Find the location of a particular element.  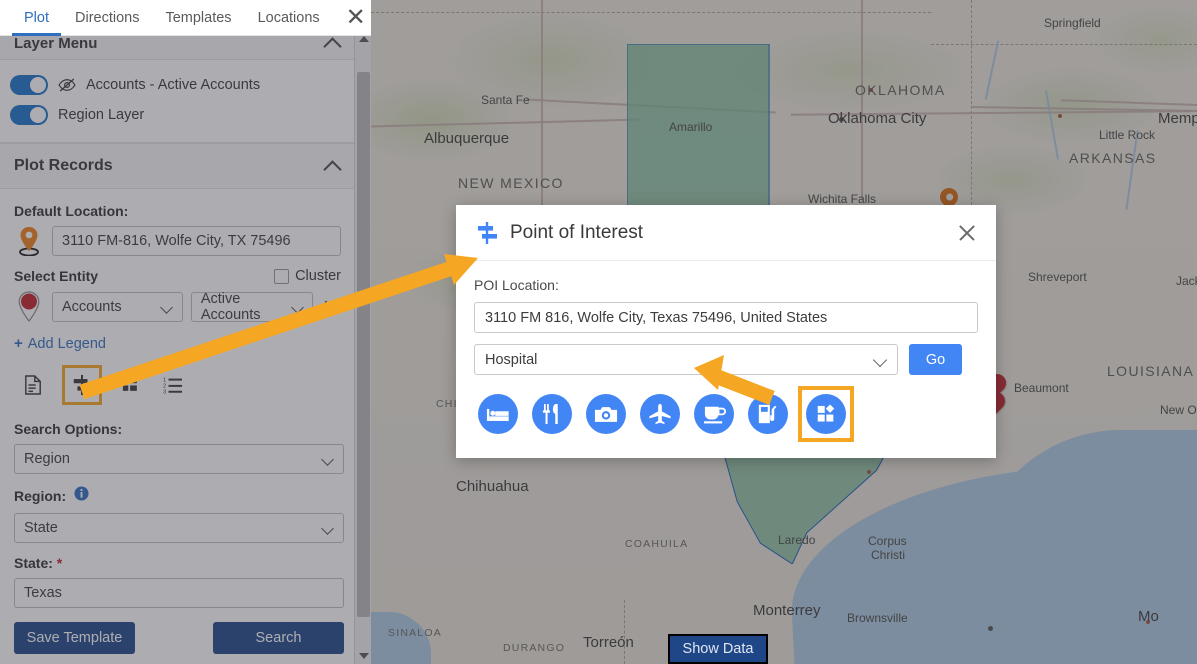

panel-tabbar: Plot Directions Templates Locations ✕ is located at coordinates (185, 18).